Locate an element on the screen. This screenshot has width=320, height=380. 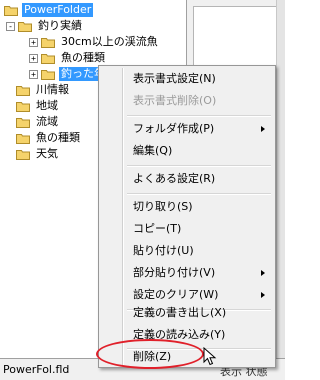
menu-item-label: よくある設定(R) is located at coordinates (174, 178).